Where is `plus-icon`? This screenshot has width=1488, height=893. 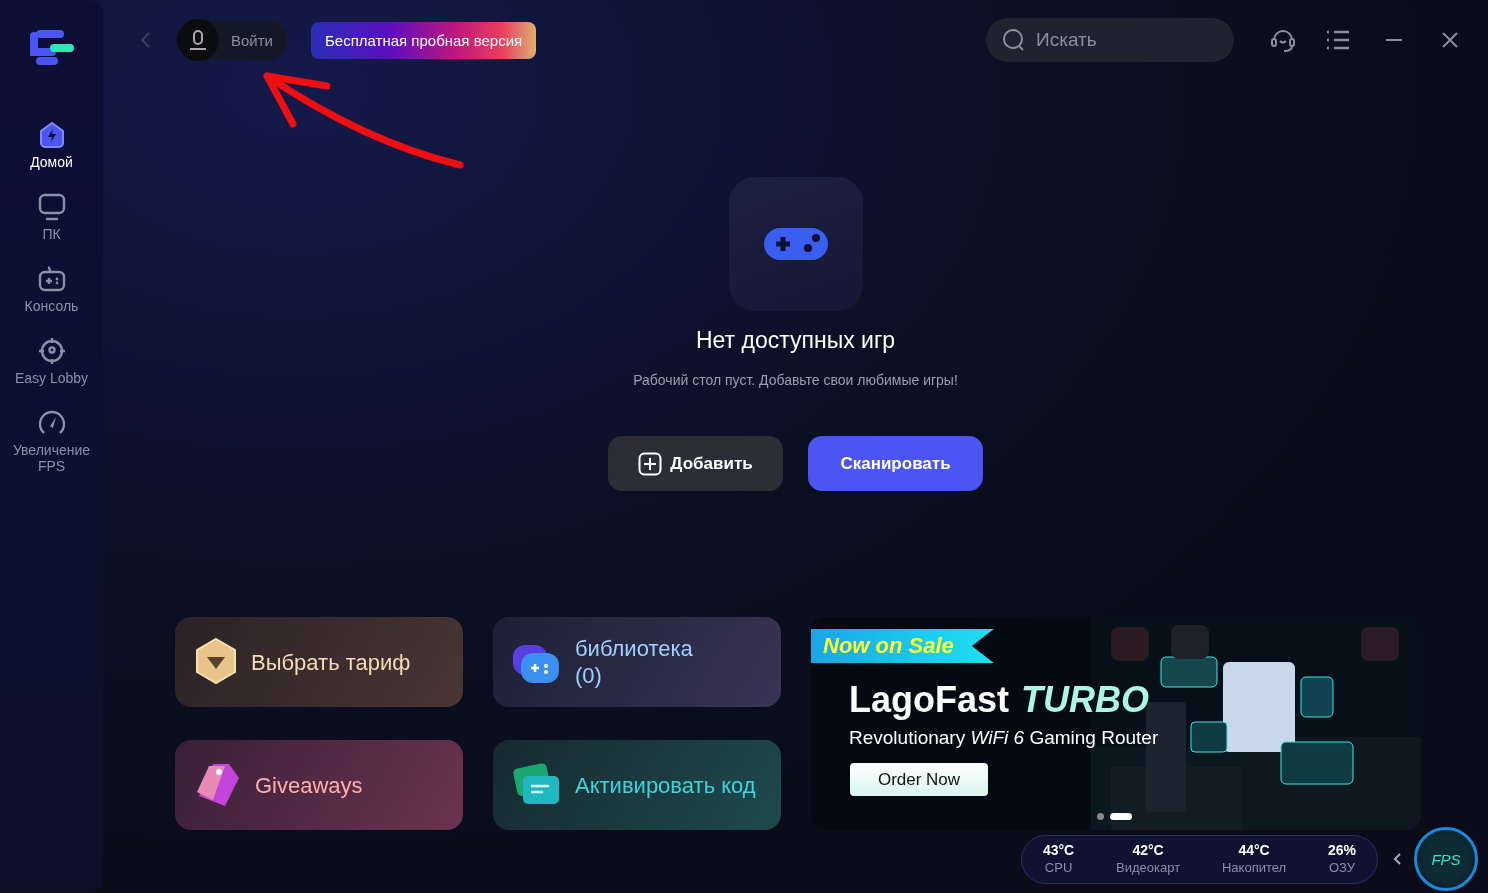
plus-icon is located at coordinates (650, 463).